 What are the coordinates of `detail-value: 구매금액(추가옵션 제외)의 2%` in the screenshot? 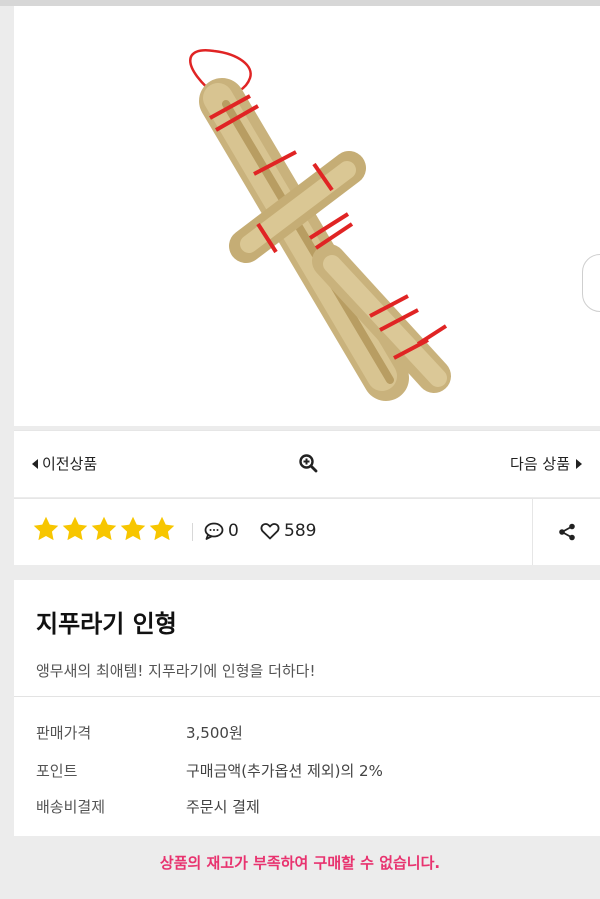 It's located at (284, 771).